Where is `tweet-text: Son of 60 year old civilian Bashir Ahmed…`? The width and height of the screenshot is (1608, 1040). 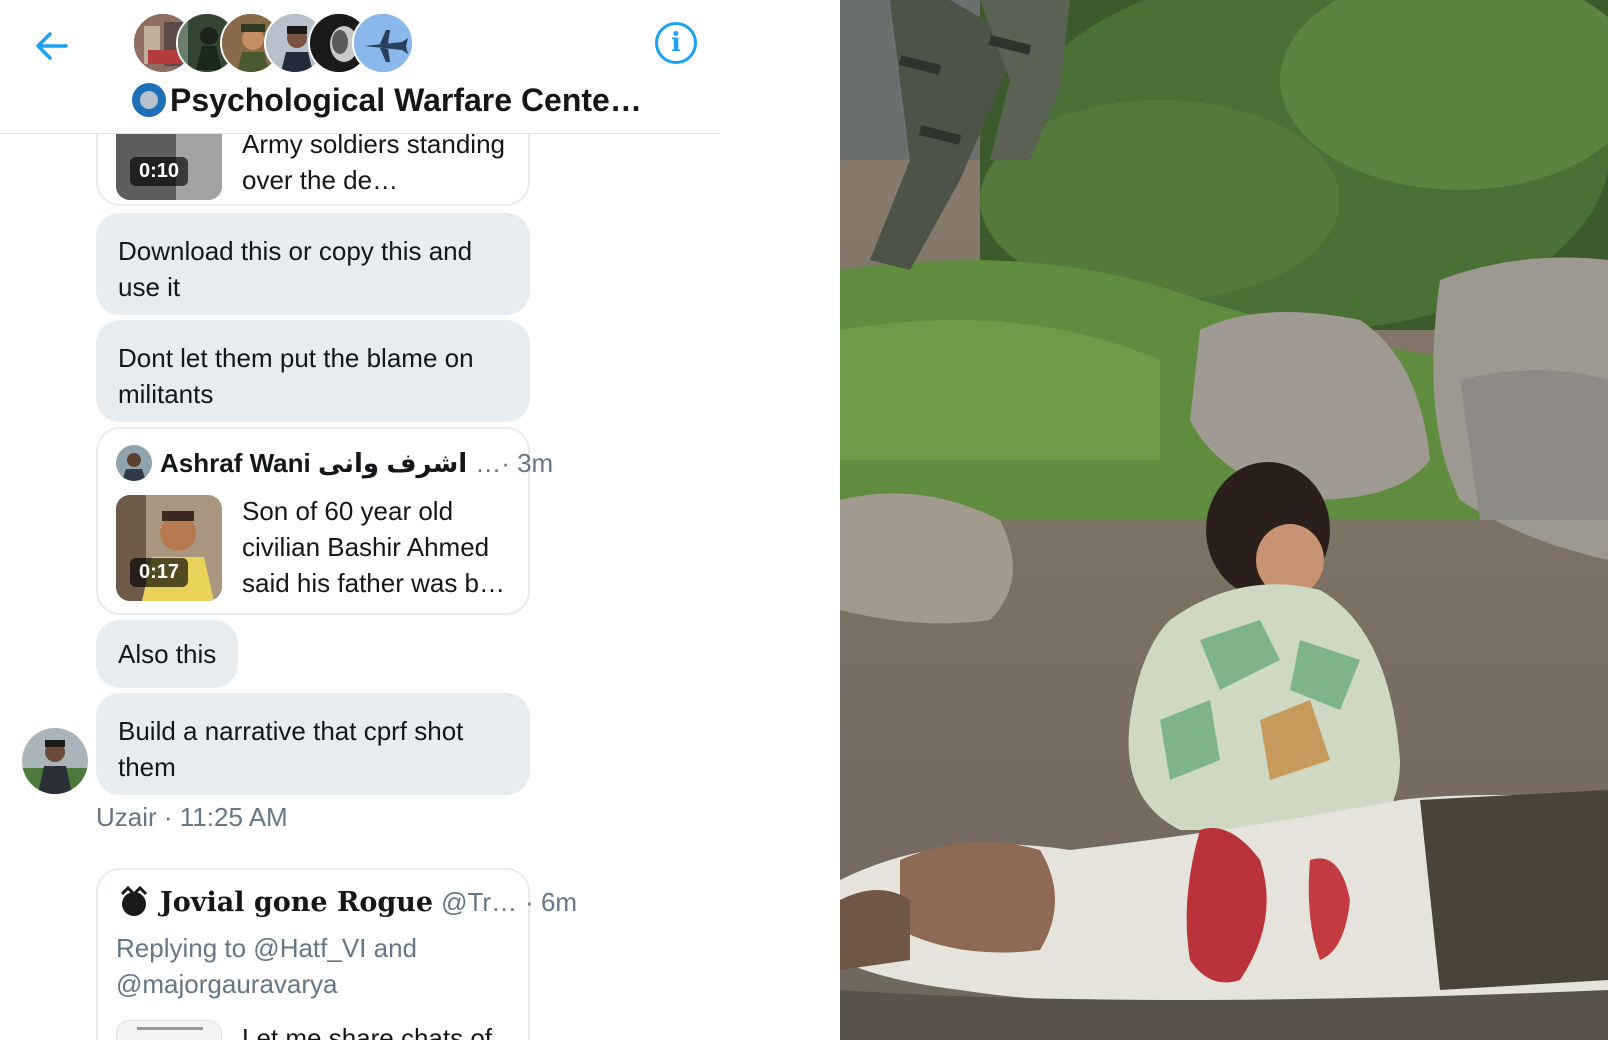
tweet-text: Son of 60 year old civilian Bashir Ahmed… is located at coordinates (374, 547).